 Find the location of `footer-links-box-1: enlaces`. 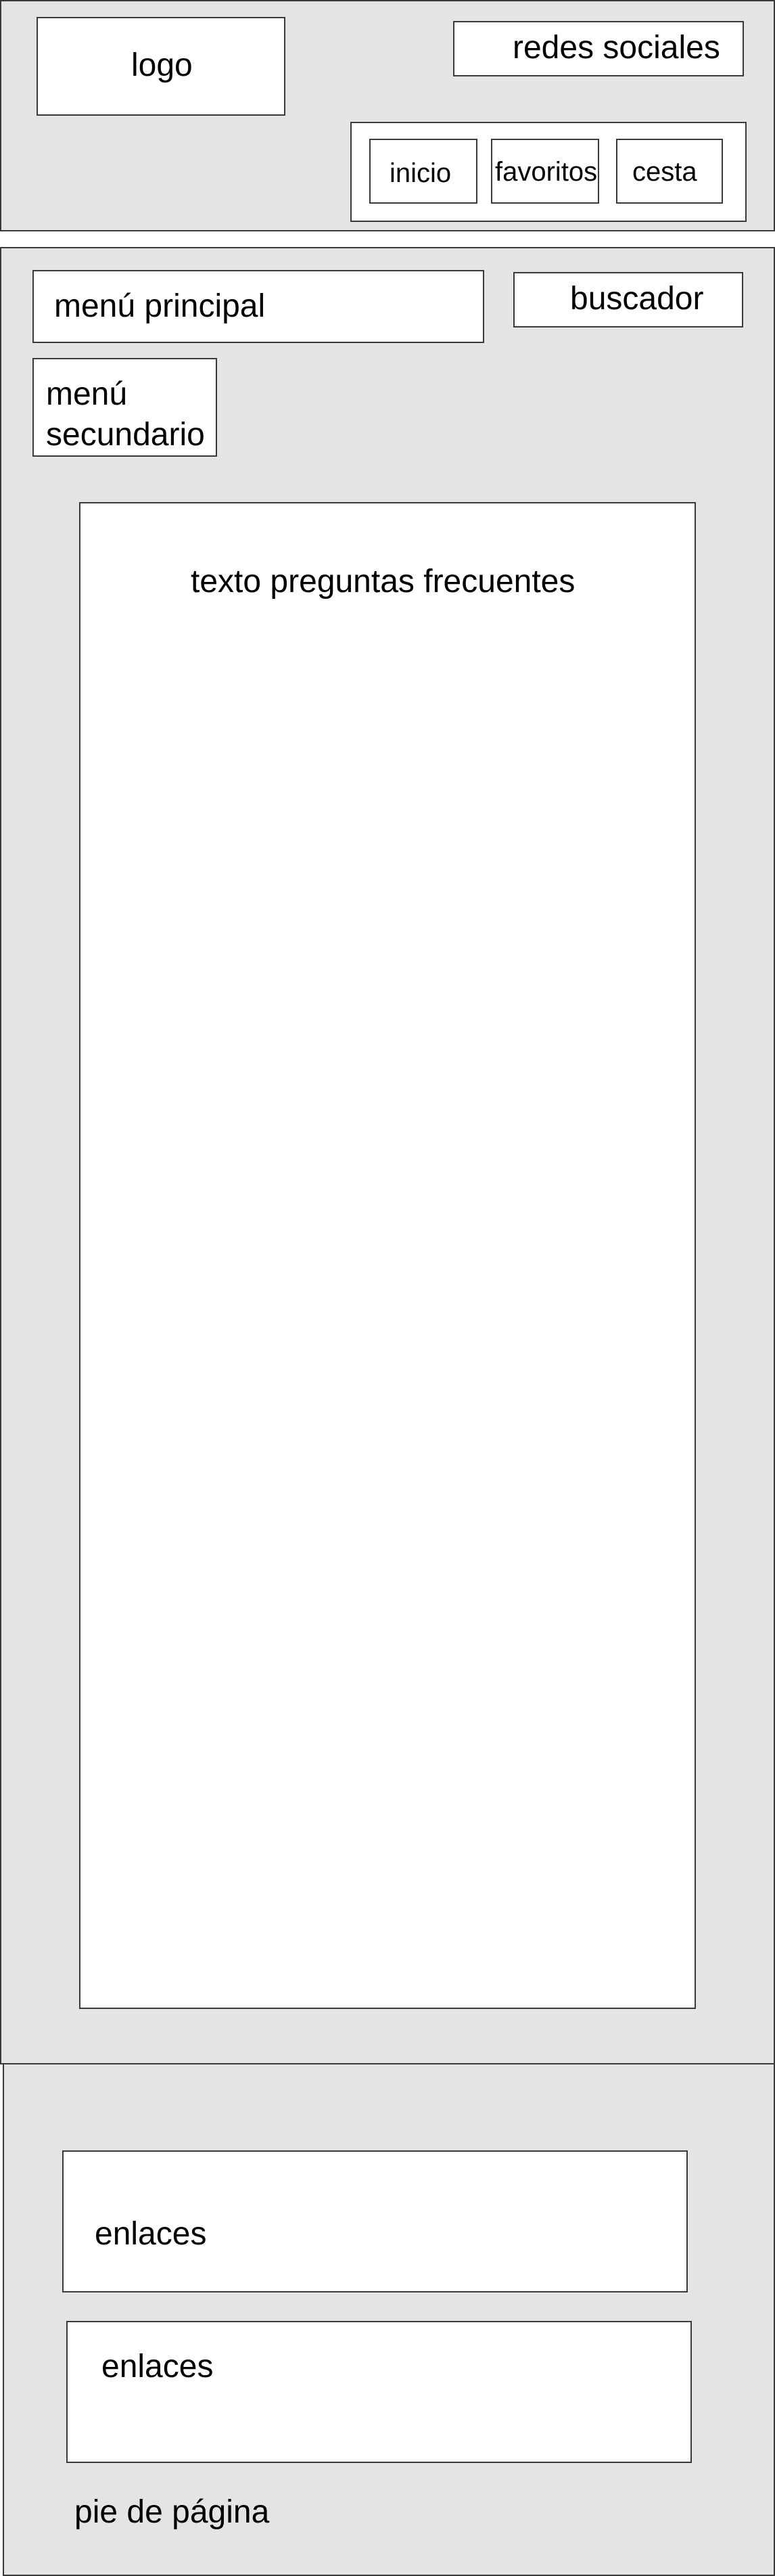

footer-links-box-1: enlaces is located at coordinates (375, 2221).